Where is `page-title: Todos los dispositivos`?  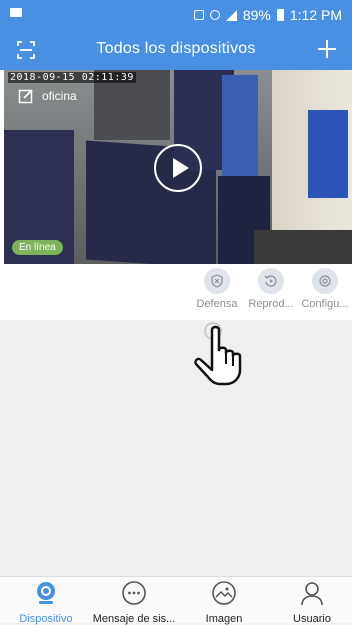
page-title: Todos los dispositivos is located at coordinates (176, 48).